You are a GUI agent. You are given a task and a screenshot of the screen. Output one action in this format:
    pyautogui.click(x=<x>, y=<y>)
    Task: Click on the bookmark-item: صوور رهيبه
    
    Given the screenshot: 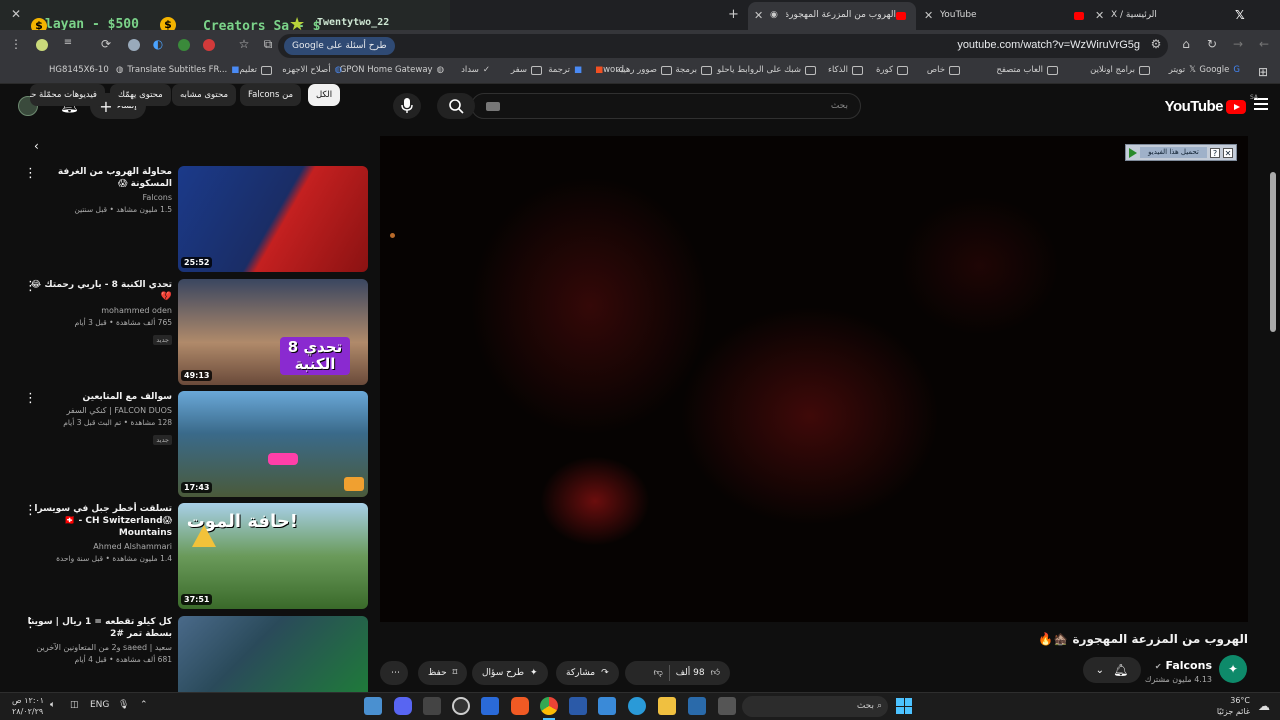 What is the action you would take?
    pyautogui.click(x=644, y=70)
    